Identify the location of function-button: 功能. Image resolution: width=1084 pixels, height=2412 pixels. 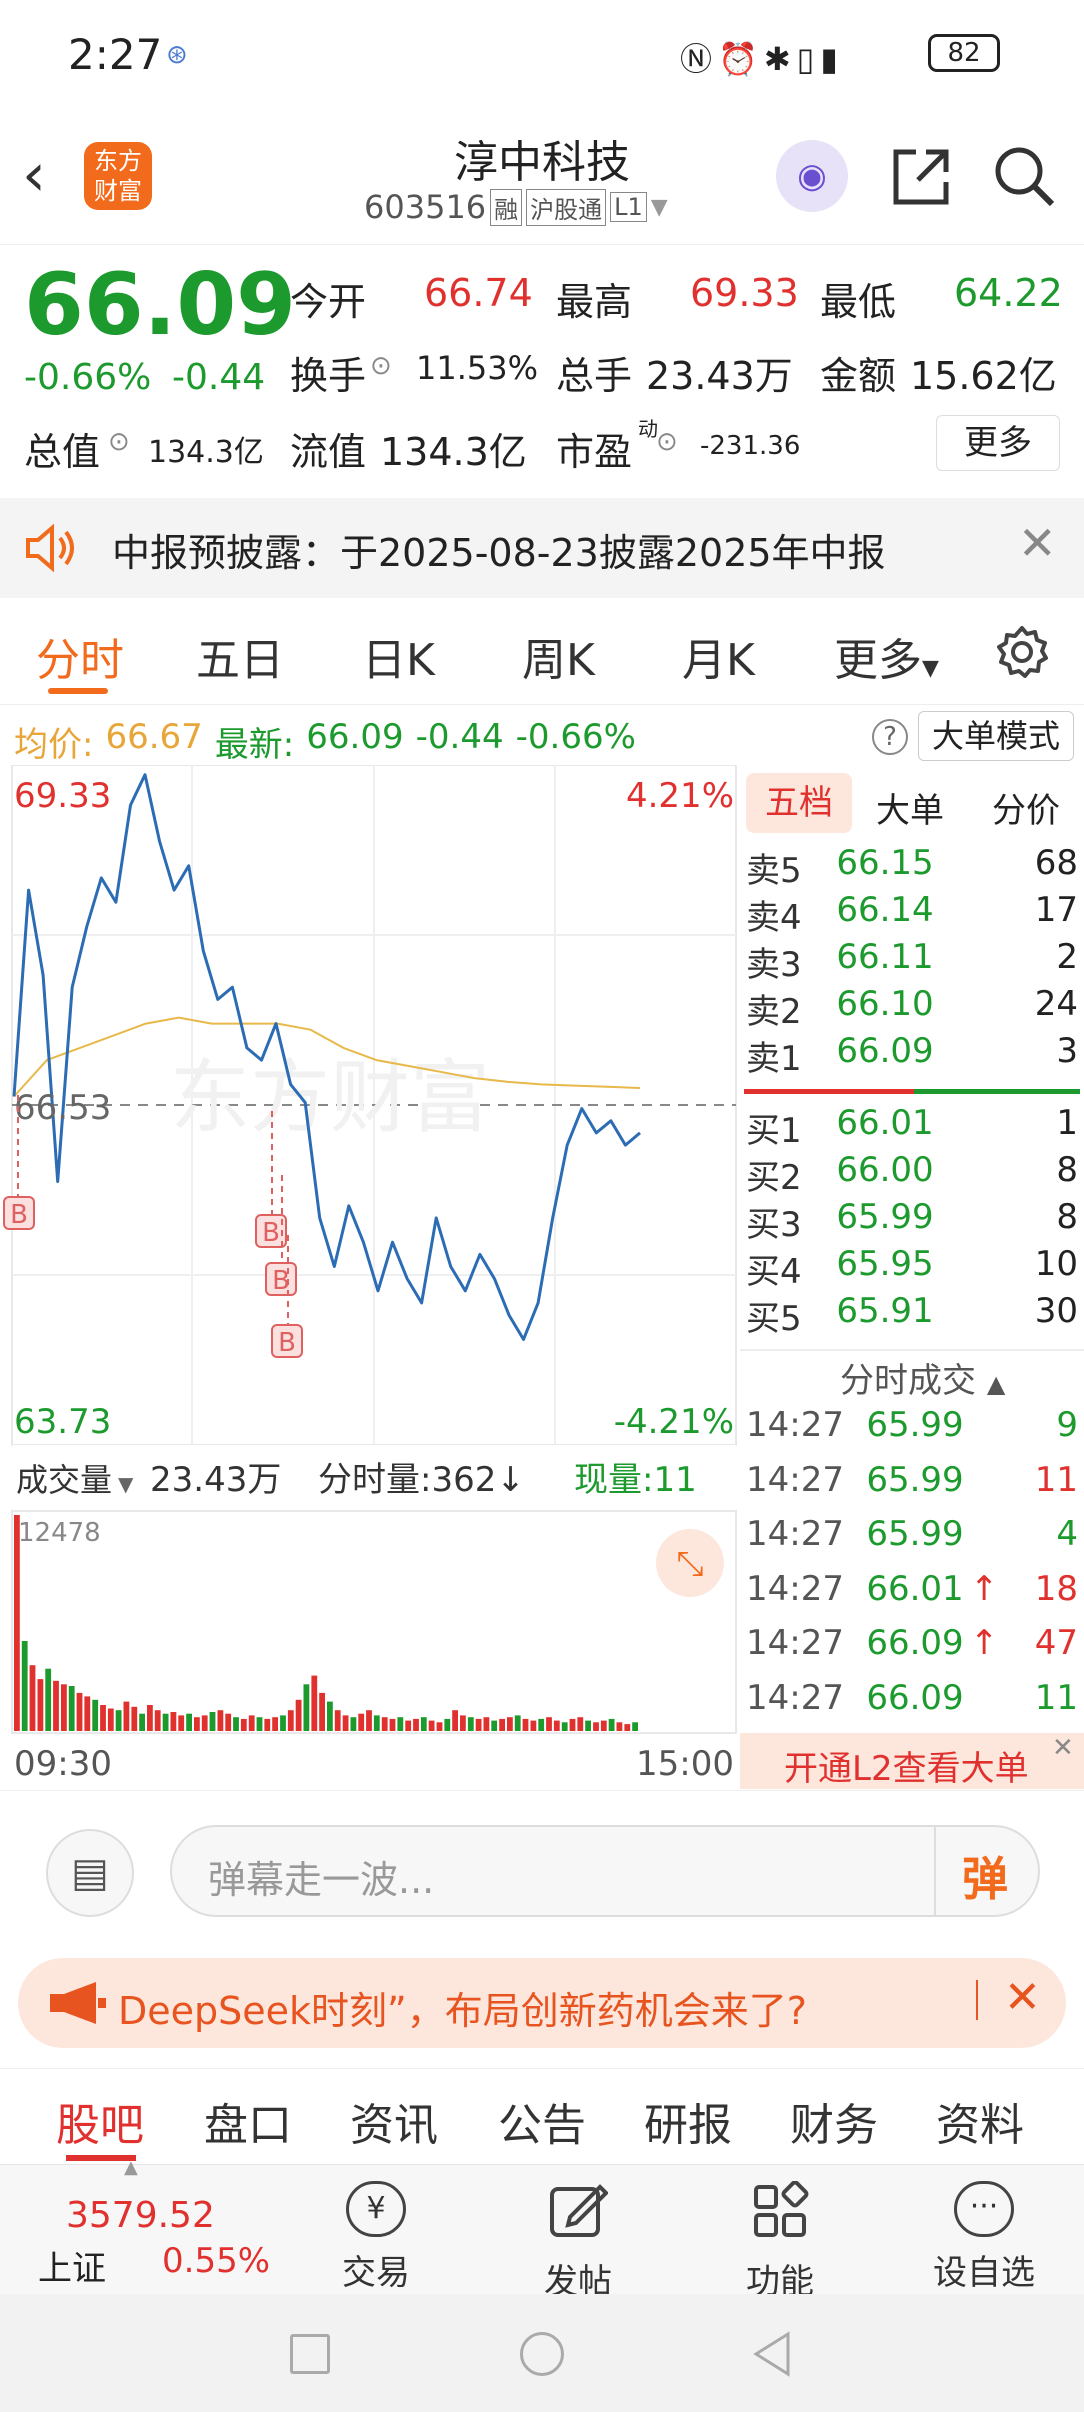
(780, 2241).